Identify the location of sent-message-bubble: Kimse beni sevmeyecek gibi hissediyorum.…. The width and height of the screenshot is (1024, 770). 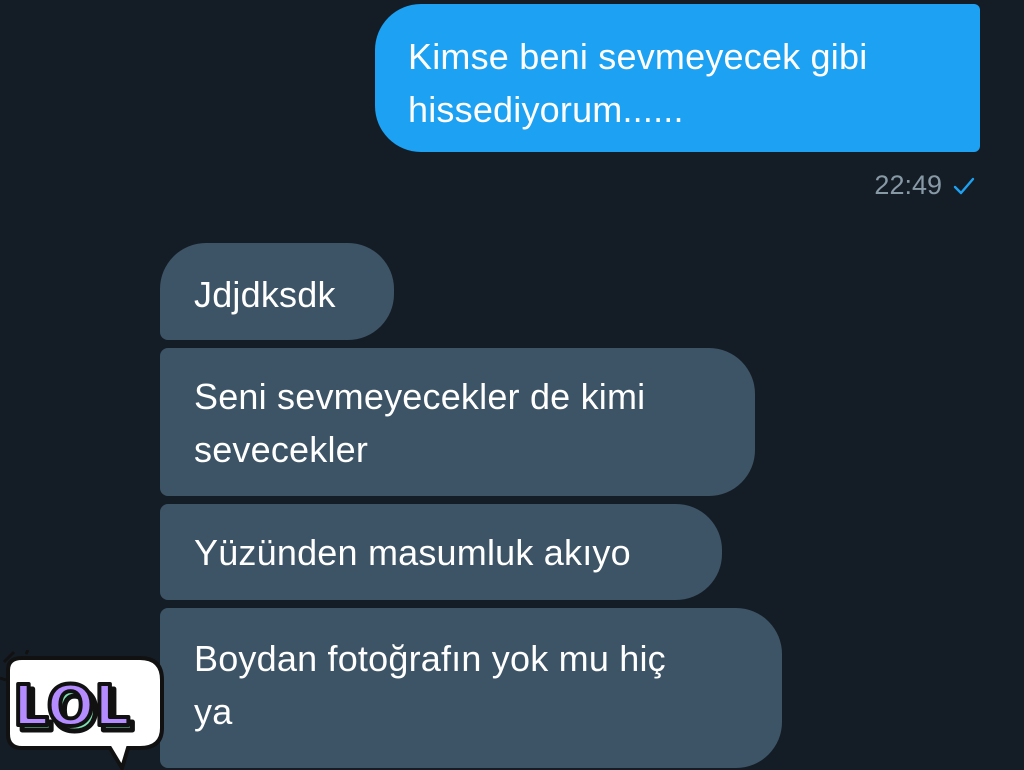
(677, 78).